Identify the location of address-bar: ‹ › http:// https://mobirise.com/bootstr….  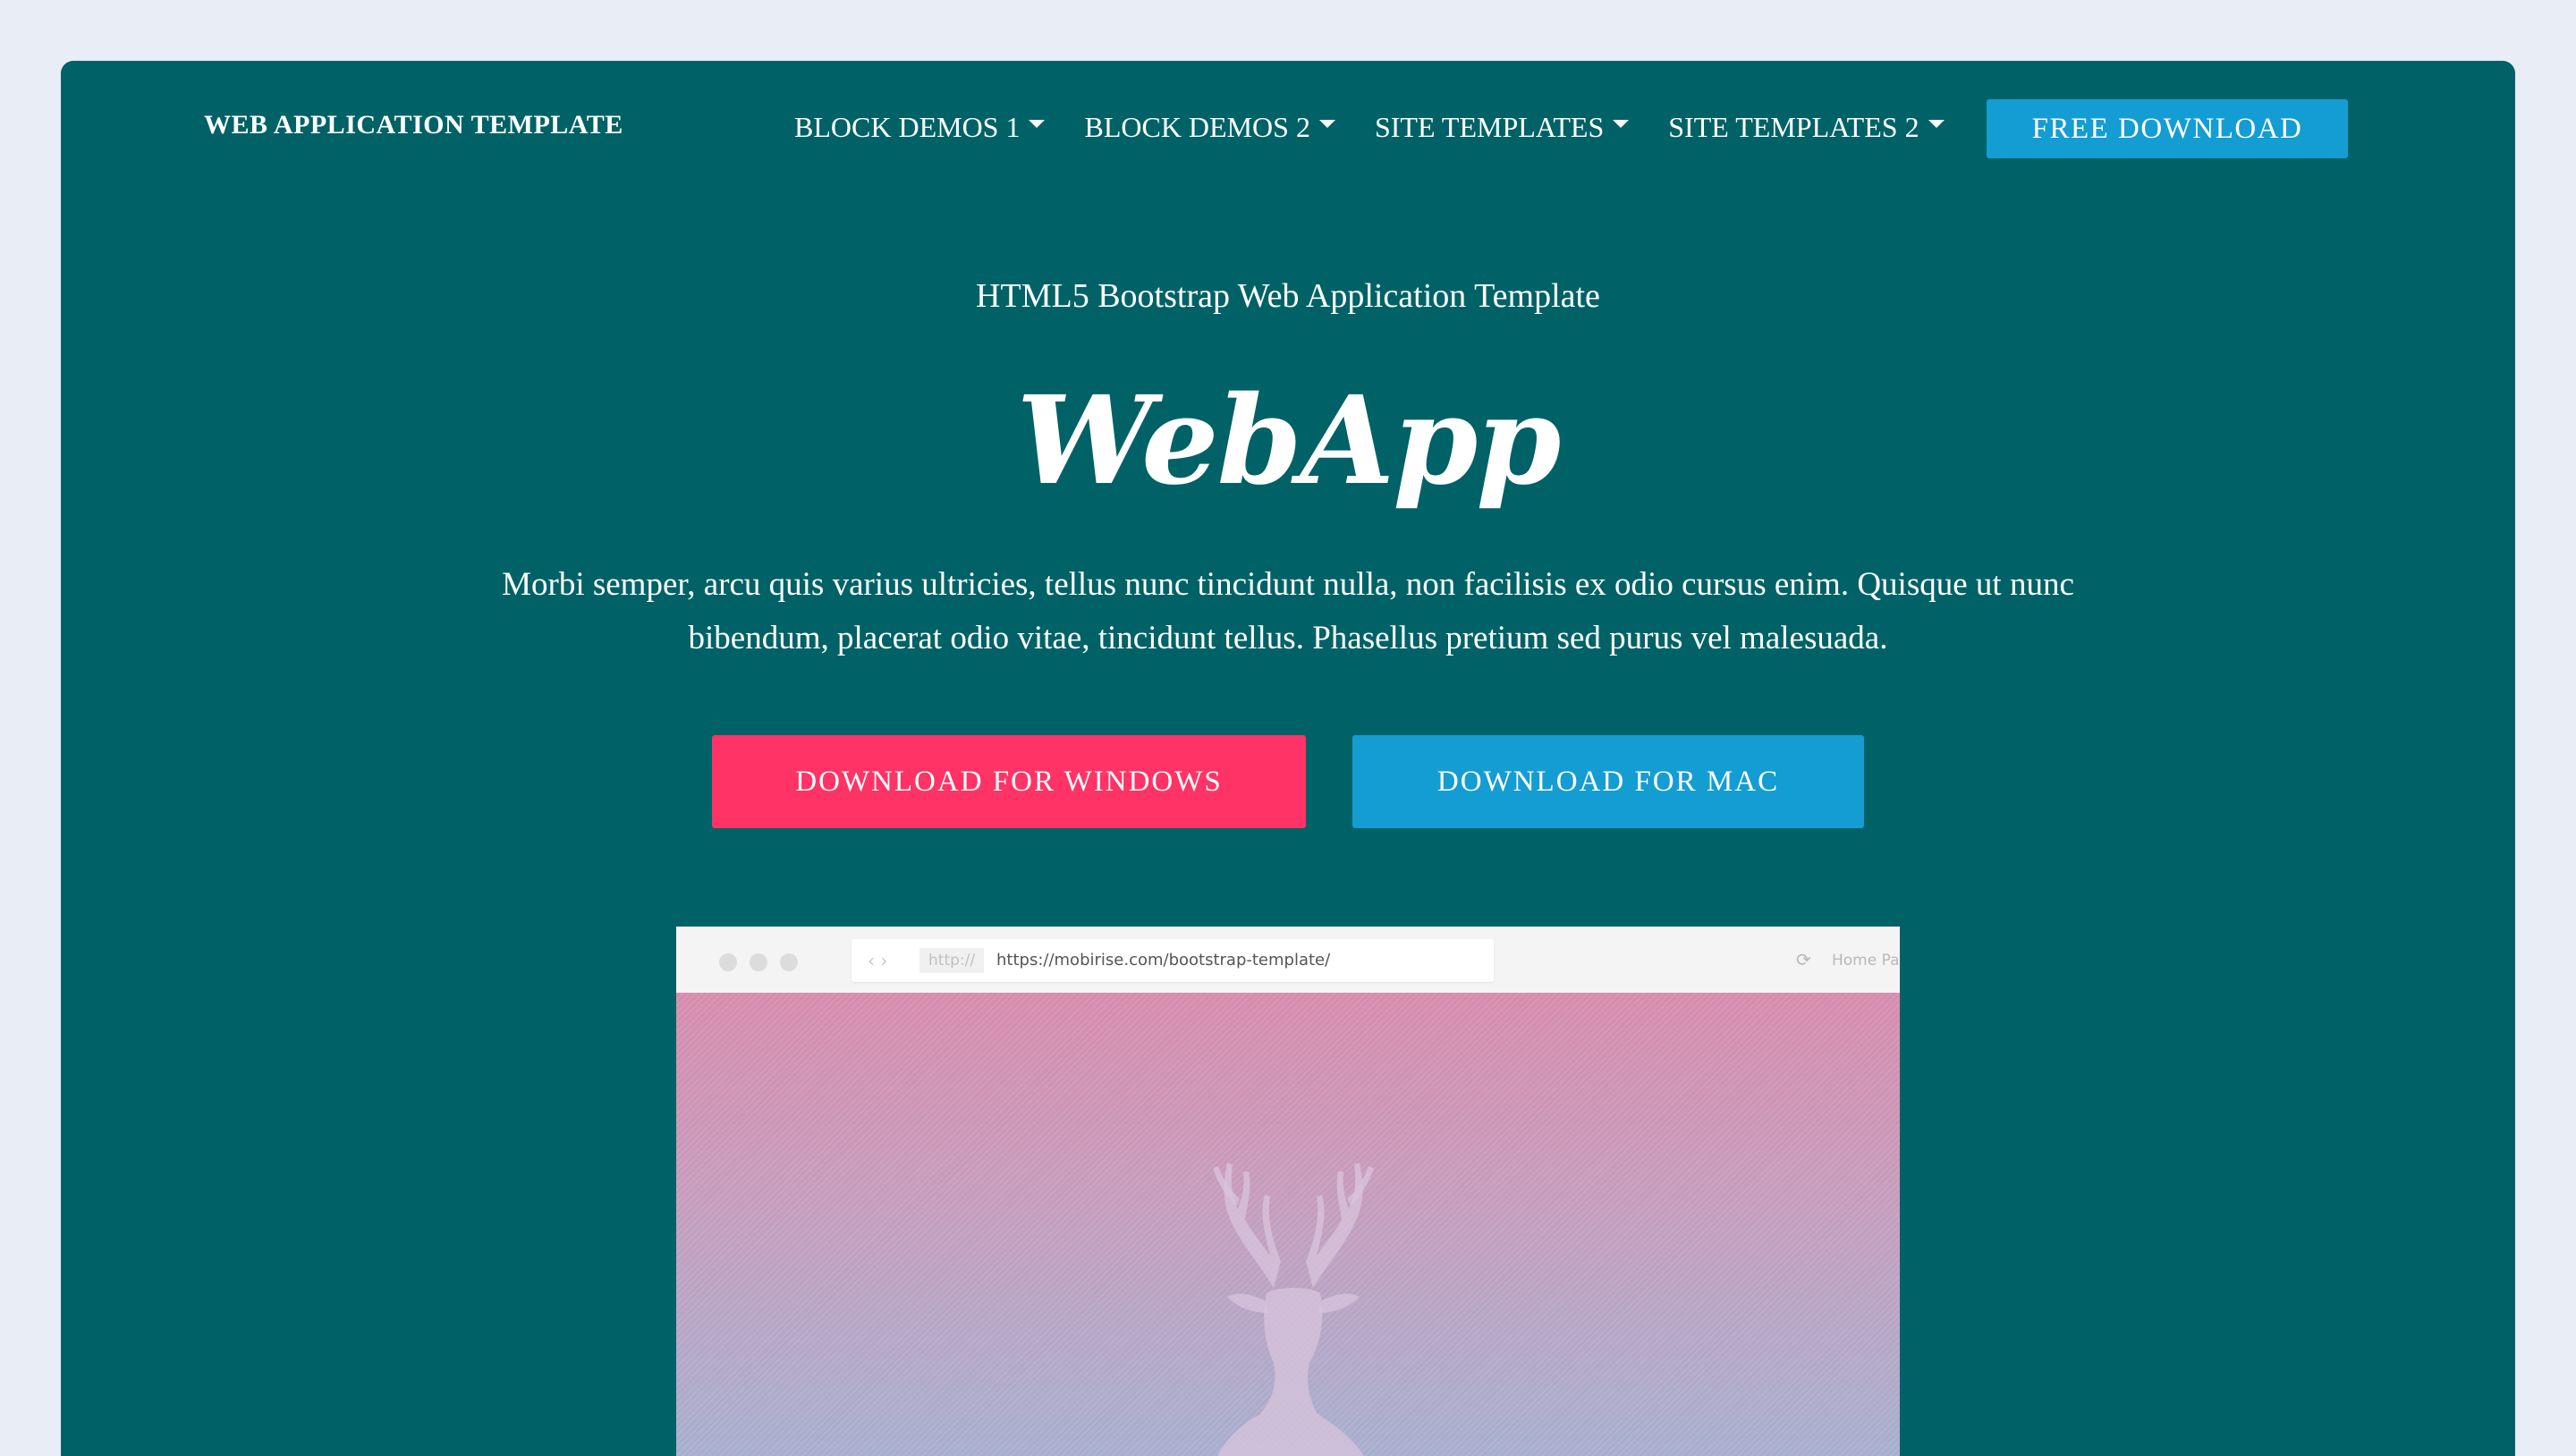
(1173, 960).